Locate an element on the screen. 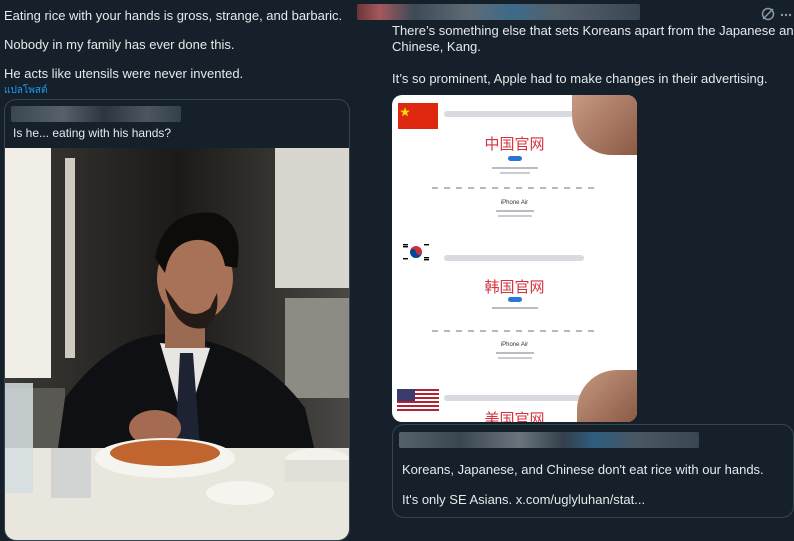 This screenshot has height=541, width=794. left-quote-text: Is he... eating with his hands? is located at coordinates (92, 133).